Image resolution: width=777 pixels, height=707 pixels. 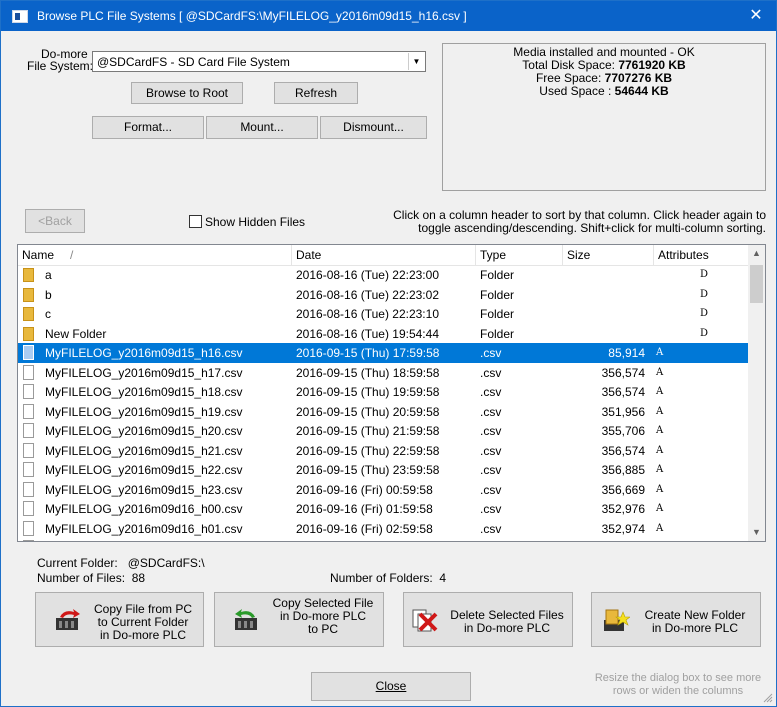 What do you see at coordinates (364, 509) in the screenshot?
I see `cell-date: 2016-09-16 (Fri) 01:59:58` at bounding box center [364, 509].